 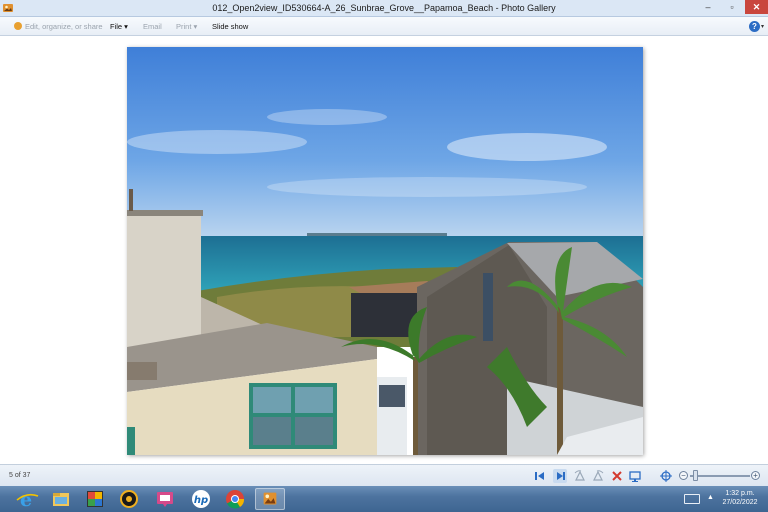 I want to click on taskbar: e hp ▲ 1:32 p.m. 27/02/2022, so click(x=384, y=499).